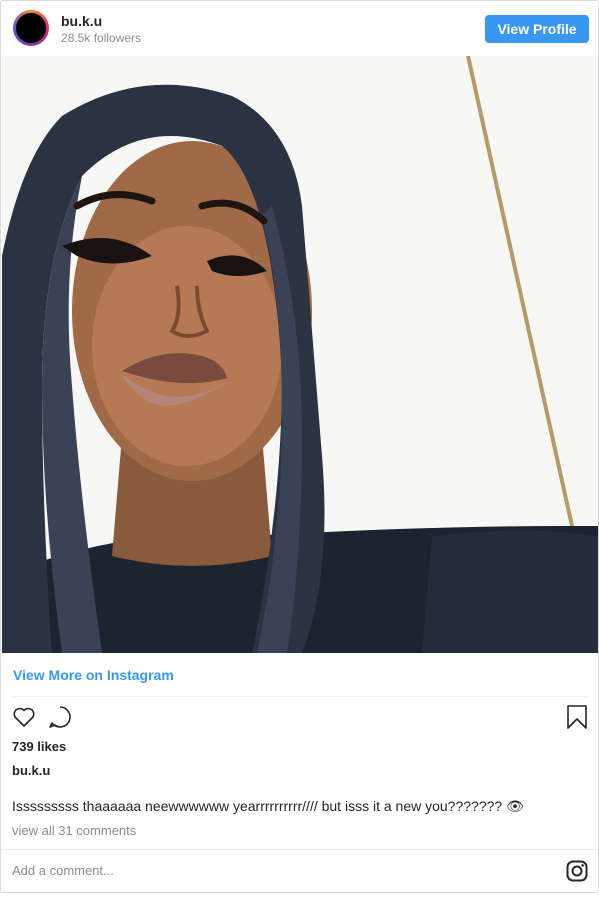  What do you see at coordinates (577, 719) in the screenshot?
I see `bookmark-icon` at bounding box center [577, 719].